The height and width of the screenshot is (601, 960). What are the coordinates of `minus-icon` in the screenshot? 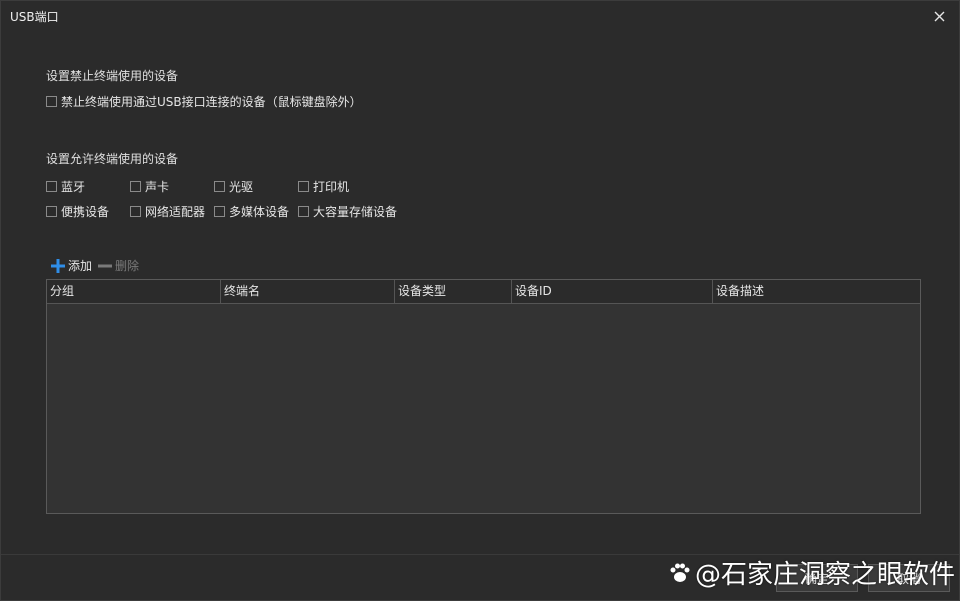 It's located at (105, 265).